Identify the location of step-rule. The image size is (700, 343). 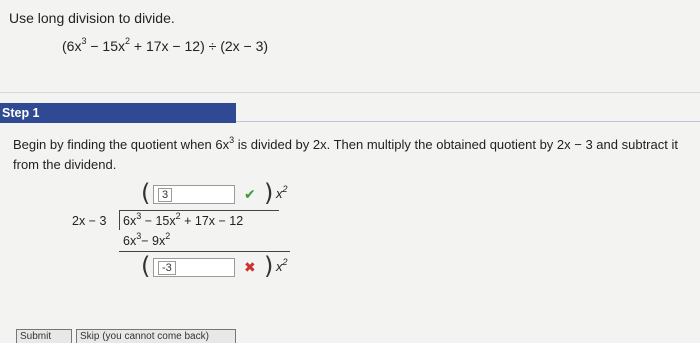
(468, 121).